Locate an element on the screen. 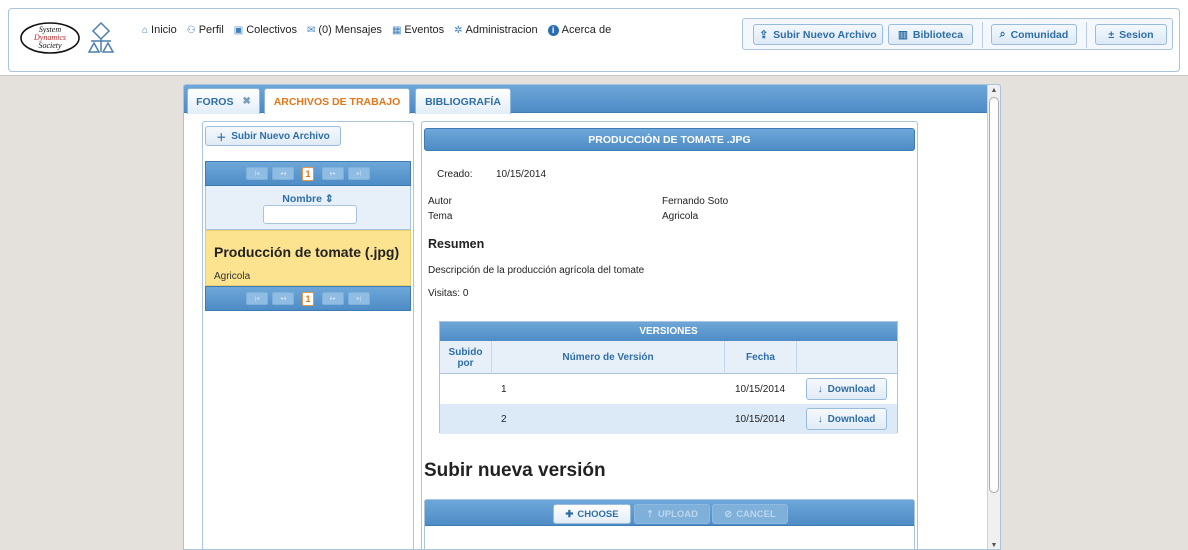 The height and width of the screenshot is (550, 1188). file-detail-header: PRODUCCIÓN DE TOMATE .JPG is located at coordinates (669, 139).